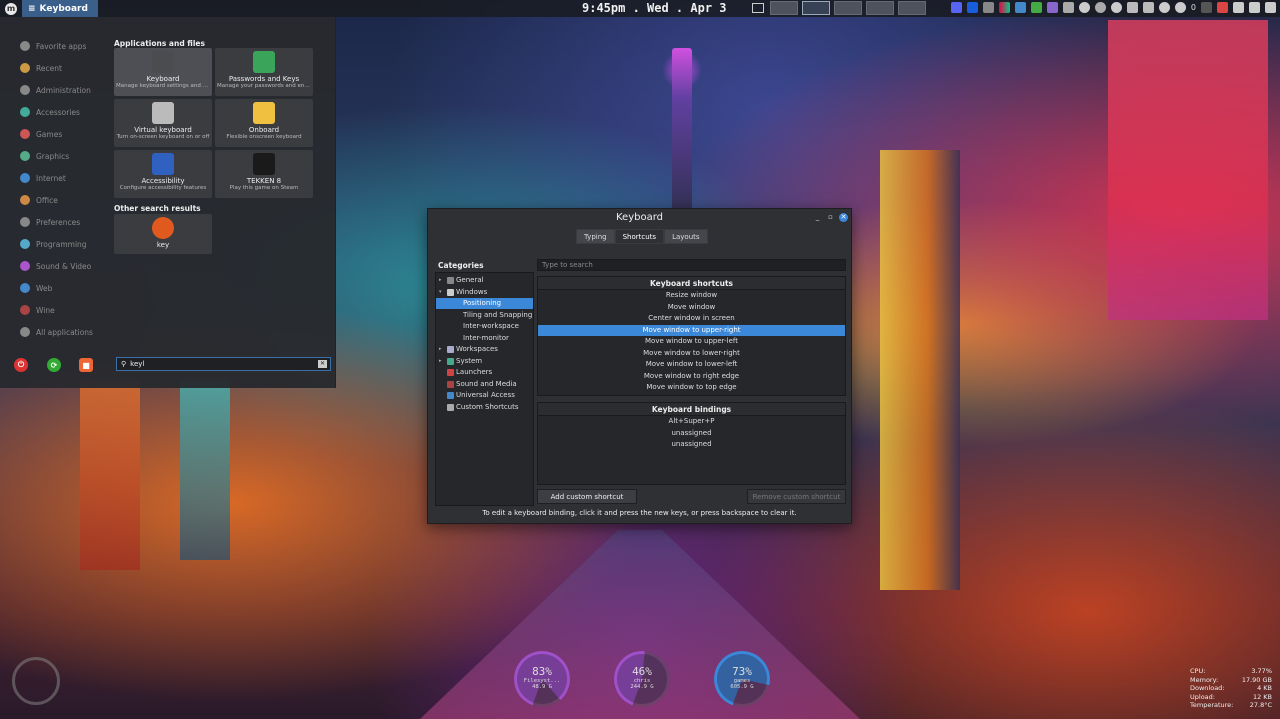 Image resolution: width=1280 pixels, height=719 pixels. What do you see at coordinates (223, 364) in the screenshot?
I see `menu-search-input: ⚲ keyl ✕` at bounding box center [223, 364].